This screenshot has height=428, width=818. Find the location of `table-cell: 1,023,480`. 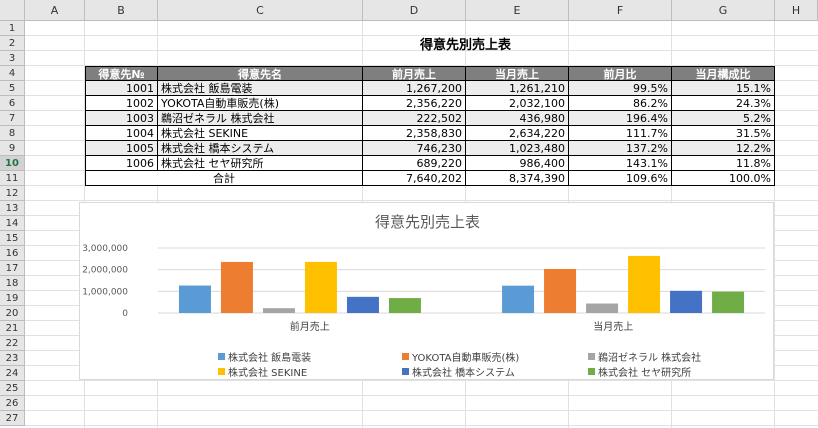

table-cell: 1,023,480 is located at coordinates (517, 148).